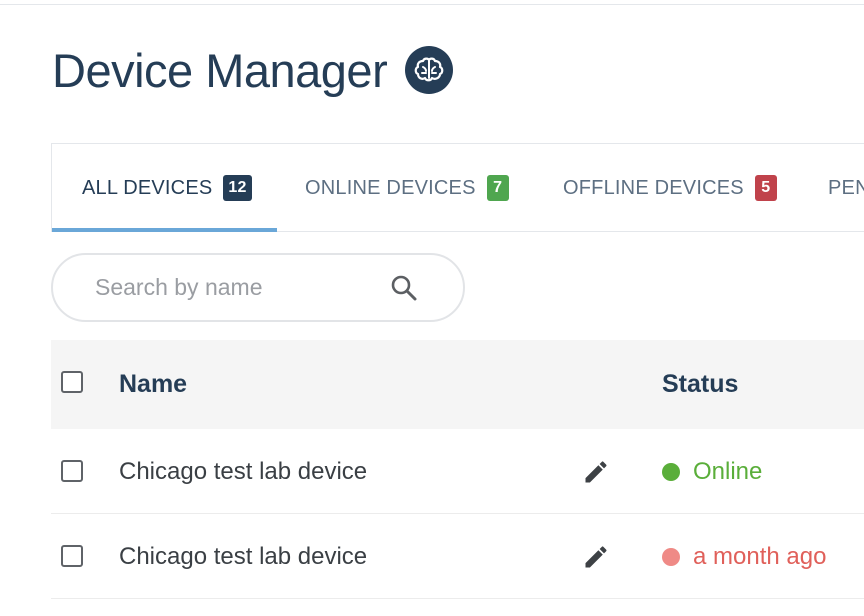 This screenshot has height=616, width=864. What do you see at coordinates (72, 382) in the screenshot?
I see `select-all-checkbox` at bounding box center [72, 382].